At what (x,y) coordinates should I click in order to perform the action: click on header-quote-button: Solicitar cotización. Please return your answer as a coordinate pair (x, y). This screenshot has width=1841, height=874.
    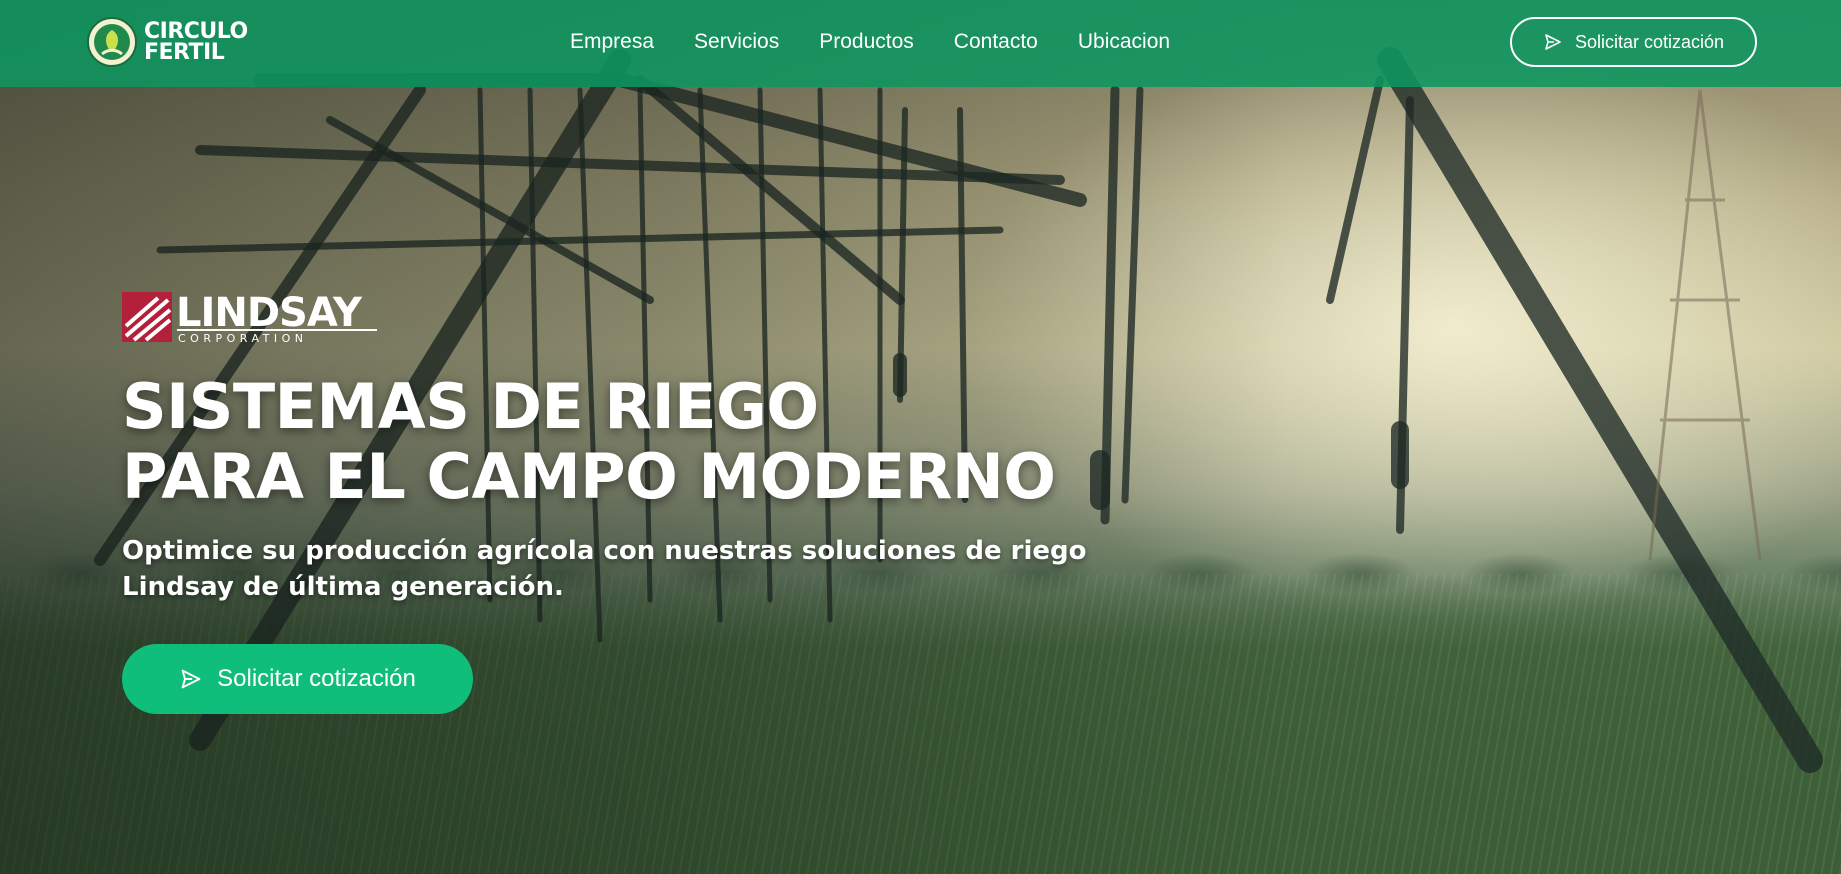
    Looking at the image, I should click on (1633, 42).